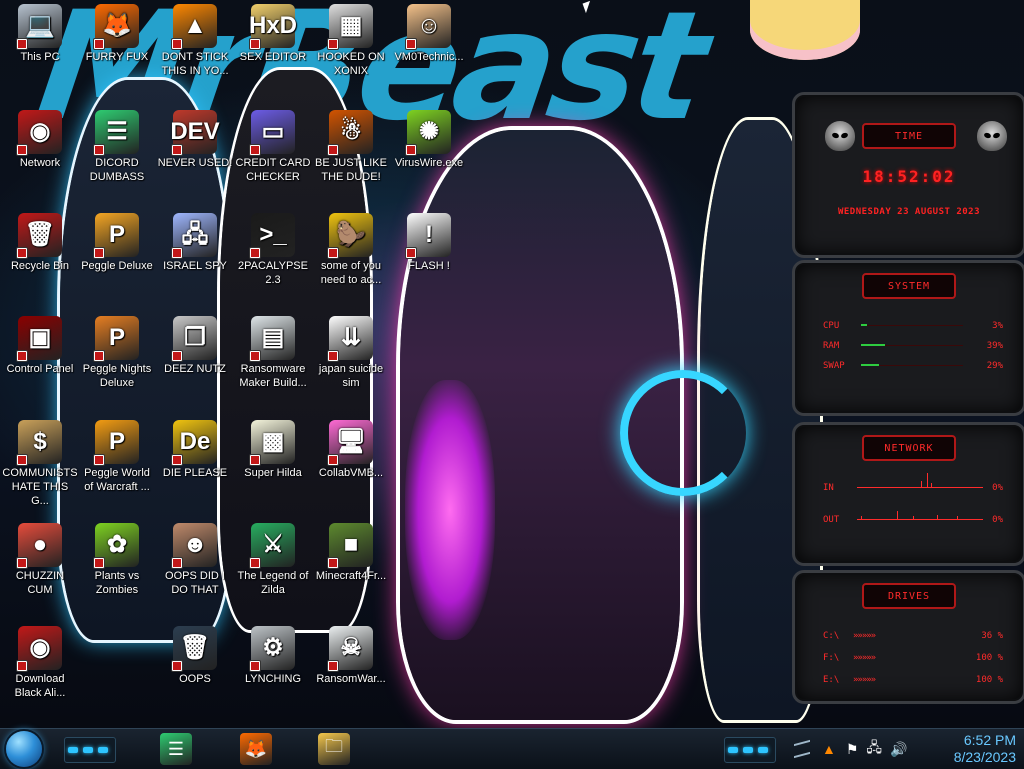 This screenshot has height=769, width=1024. I want to click on desktop-icon-sex-editor: HxD SEX EDITOR, so click(273, 34).